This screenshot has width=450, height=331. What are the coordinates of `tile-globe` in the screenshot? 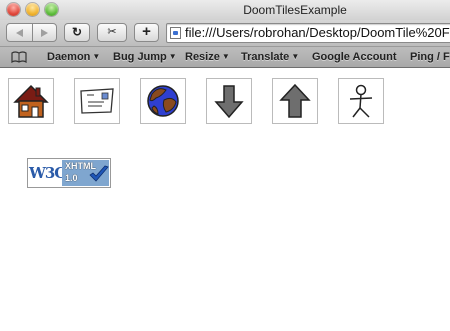 It's located at (163, 101).